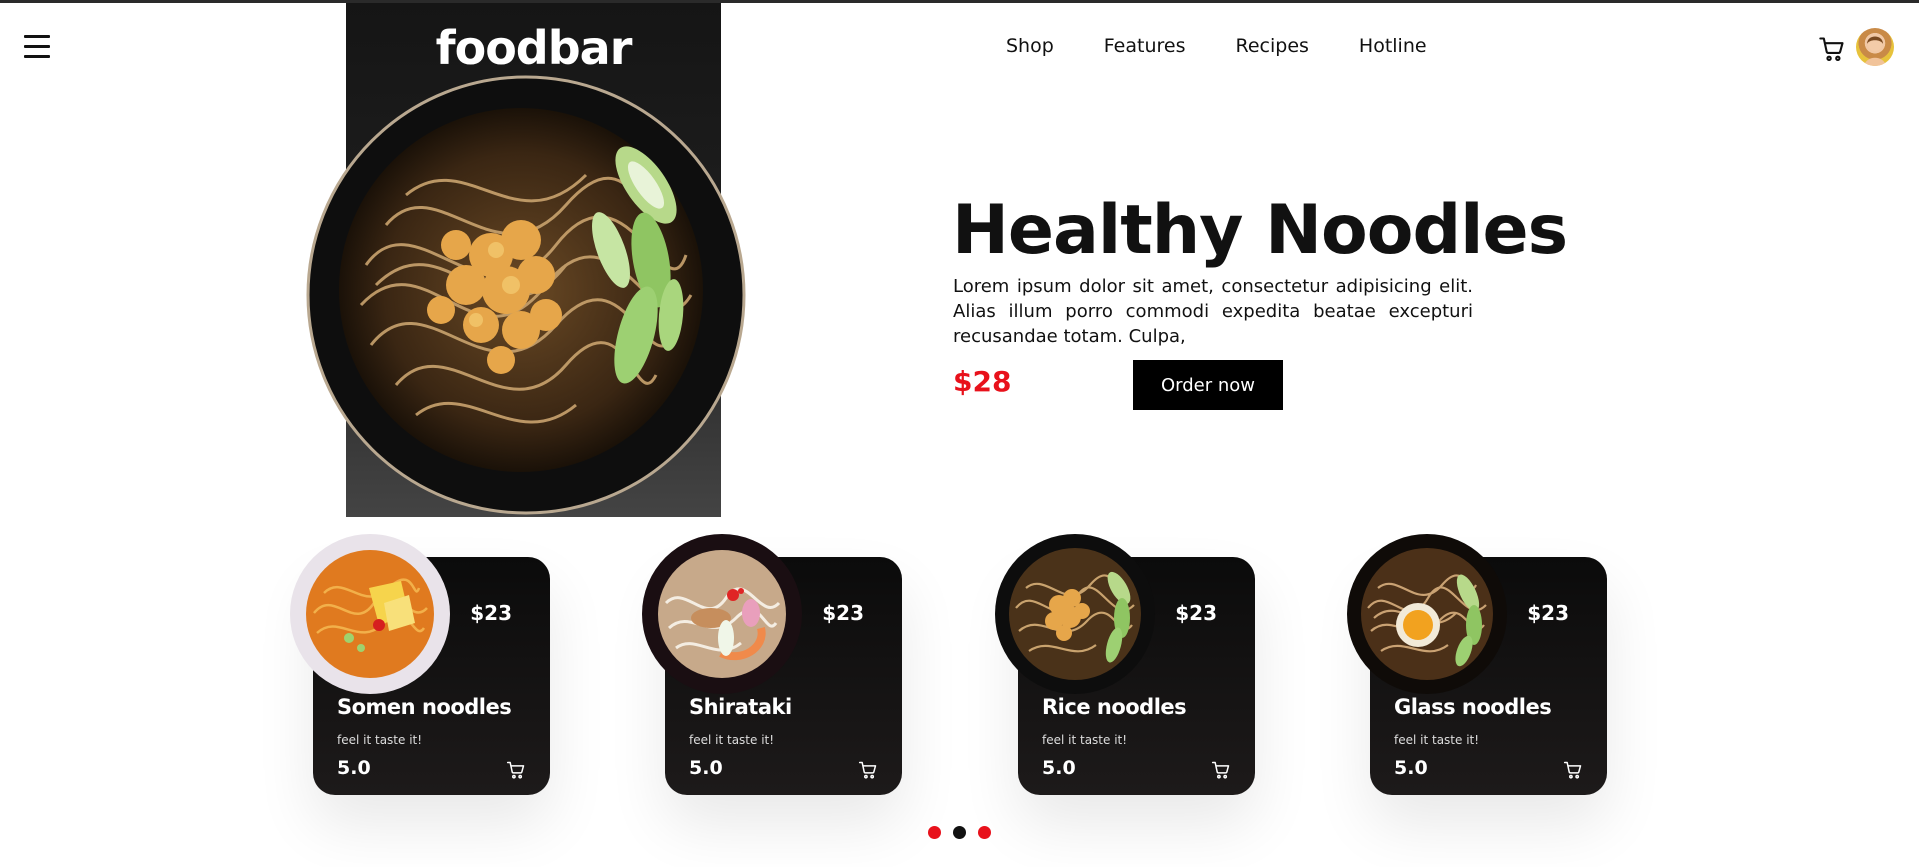  What do you see at coordinates (533, 48) in the screenshot?
I see `brand-logo: foodbar` at bounding box center [533, 48].